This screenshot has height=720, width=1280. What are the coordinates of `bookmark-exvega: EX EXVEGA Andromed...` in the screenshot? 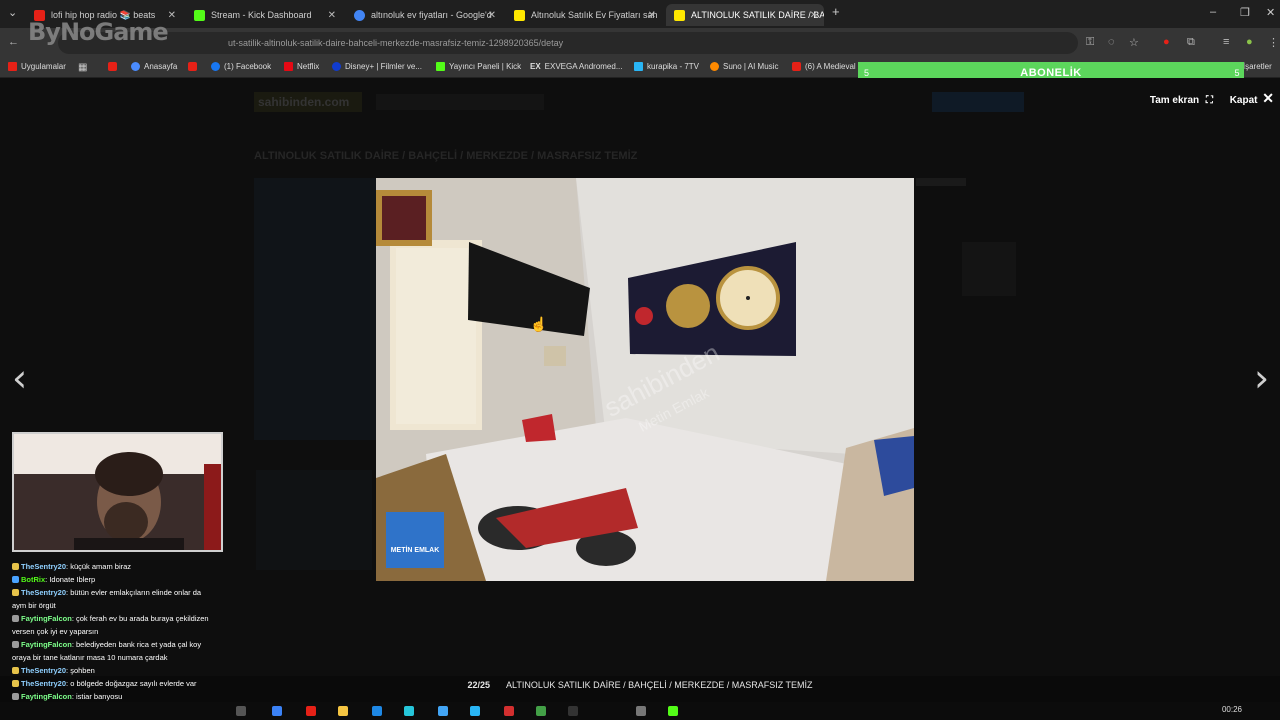 It's located at (576, 66).